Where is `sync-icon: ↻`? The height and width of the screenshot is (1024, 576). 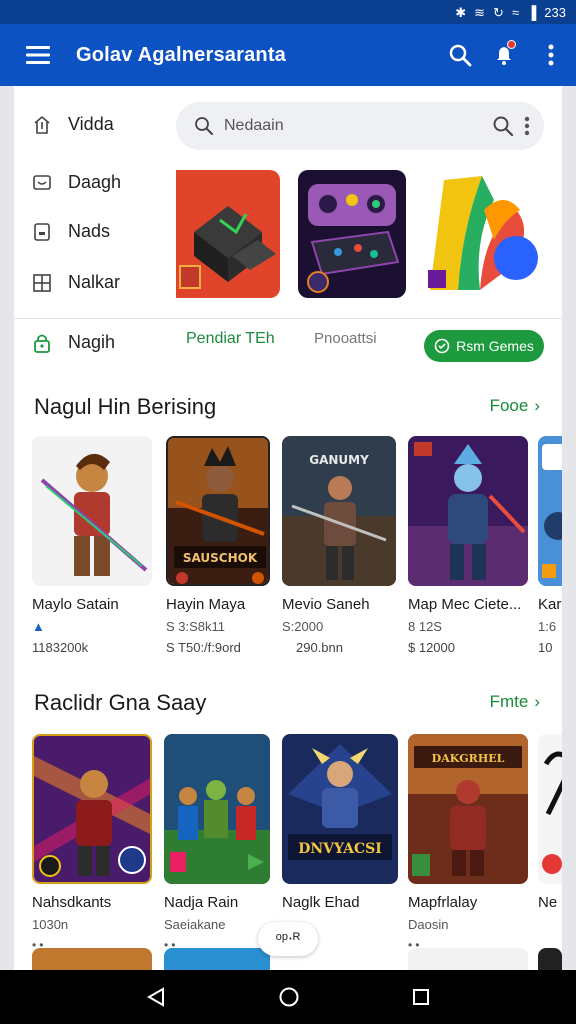
sync-icon: ↻ is located at coordinates (498, 12).